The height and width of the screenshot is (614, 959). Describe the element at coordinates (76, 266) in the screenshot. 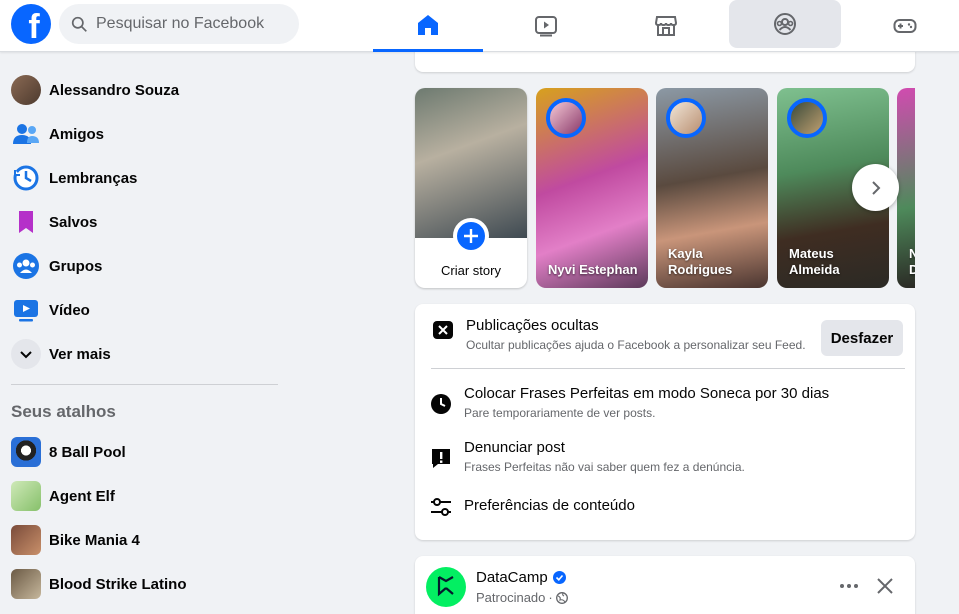

I see `sidebar-item-label: Grupos` at that location.